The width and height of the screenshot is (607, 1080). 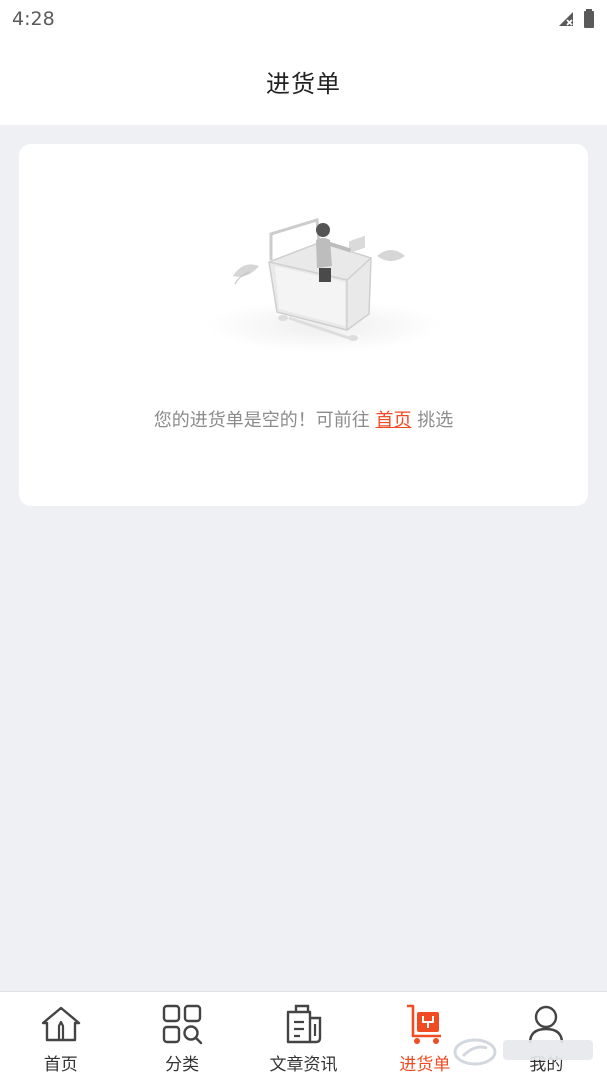 I want to click on empty-state-message: 您的进货单是空的！可前往 首页 挑选, so click(x=303, y=419).